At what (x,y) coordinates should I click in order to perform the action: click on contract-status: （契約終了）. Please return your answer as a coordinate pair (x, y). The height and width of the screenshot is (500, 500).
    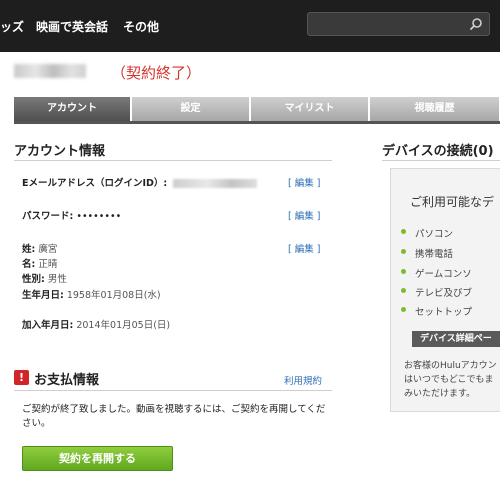
    Looking at the image, I should click on (156, 73).